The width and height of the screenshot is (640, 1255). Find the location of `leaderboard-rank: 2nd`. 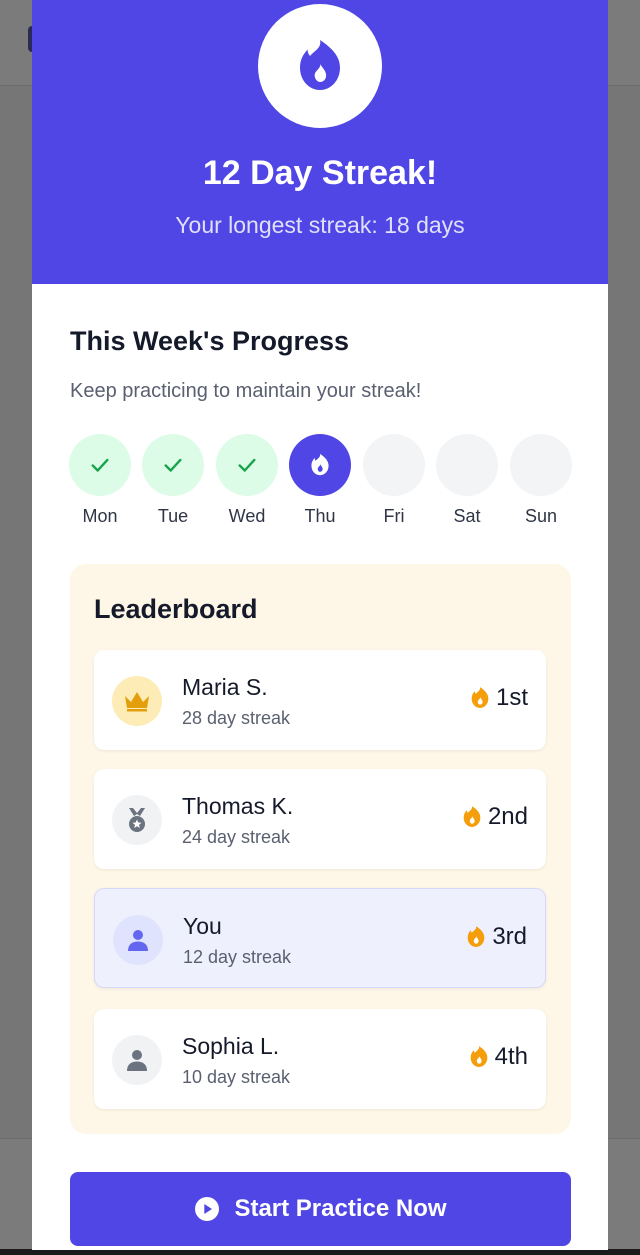

leaderboard-rank: 2nd is located at coordinates (495, 817).